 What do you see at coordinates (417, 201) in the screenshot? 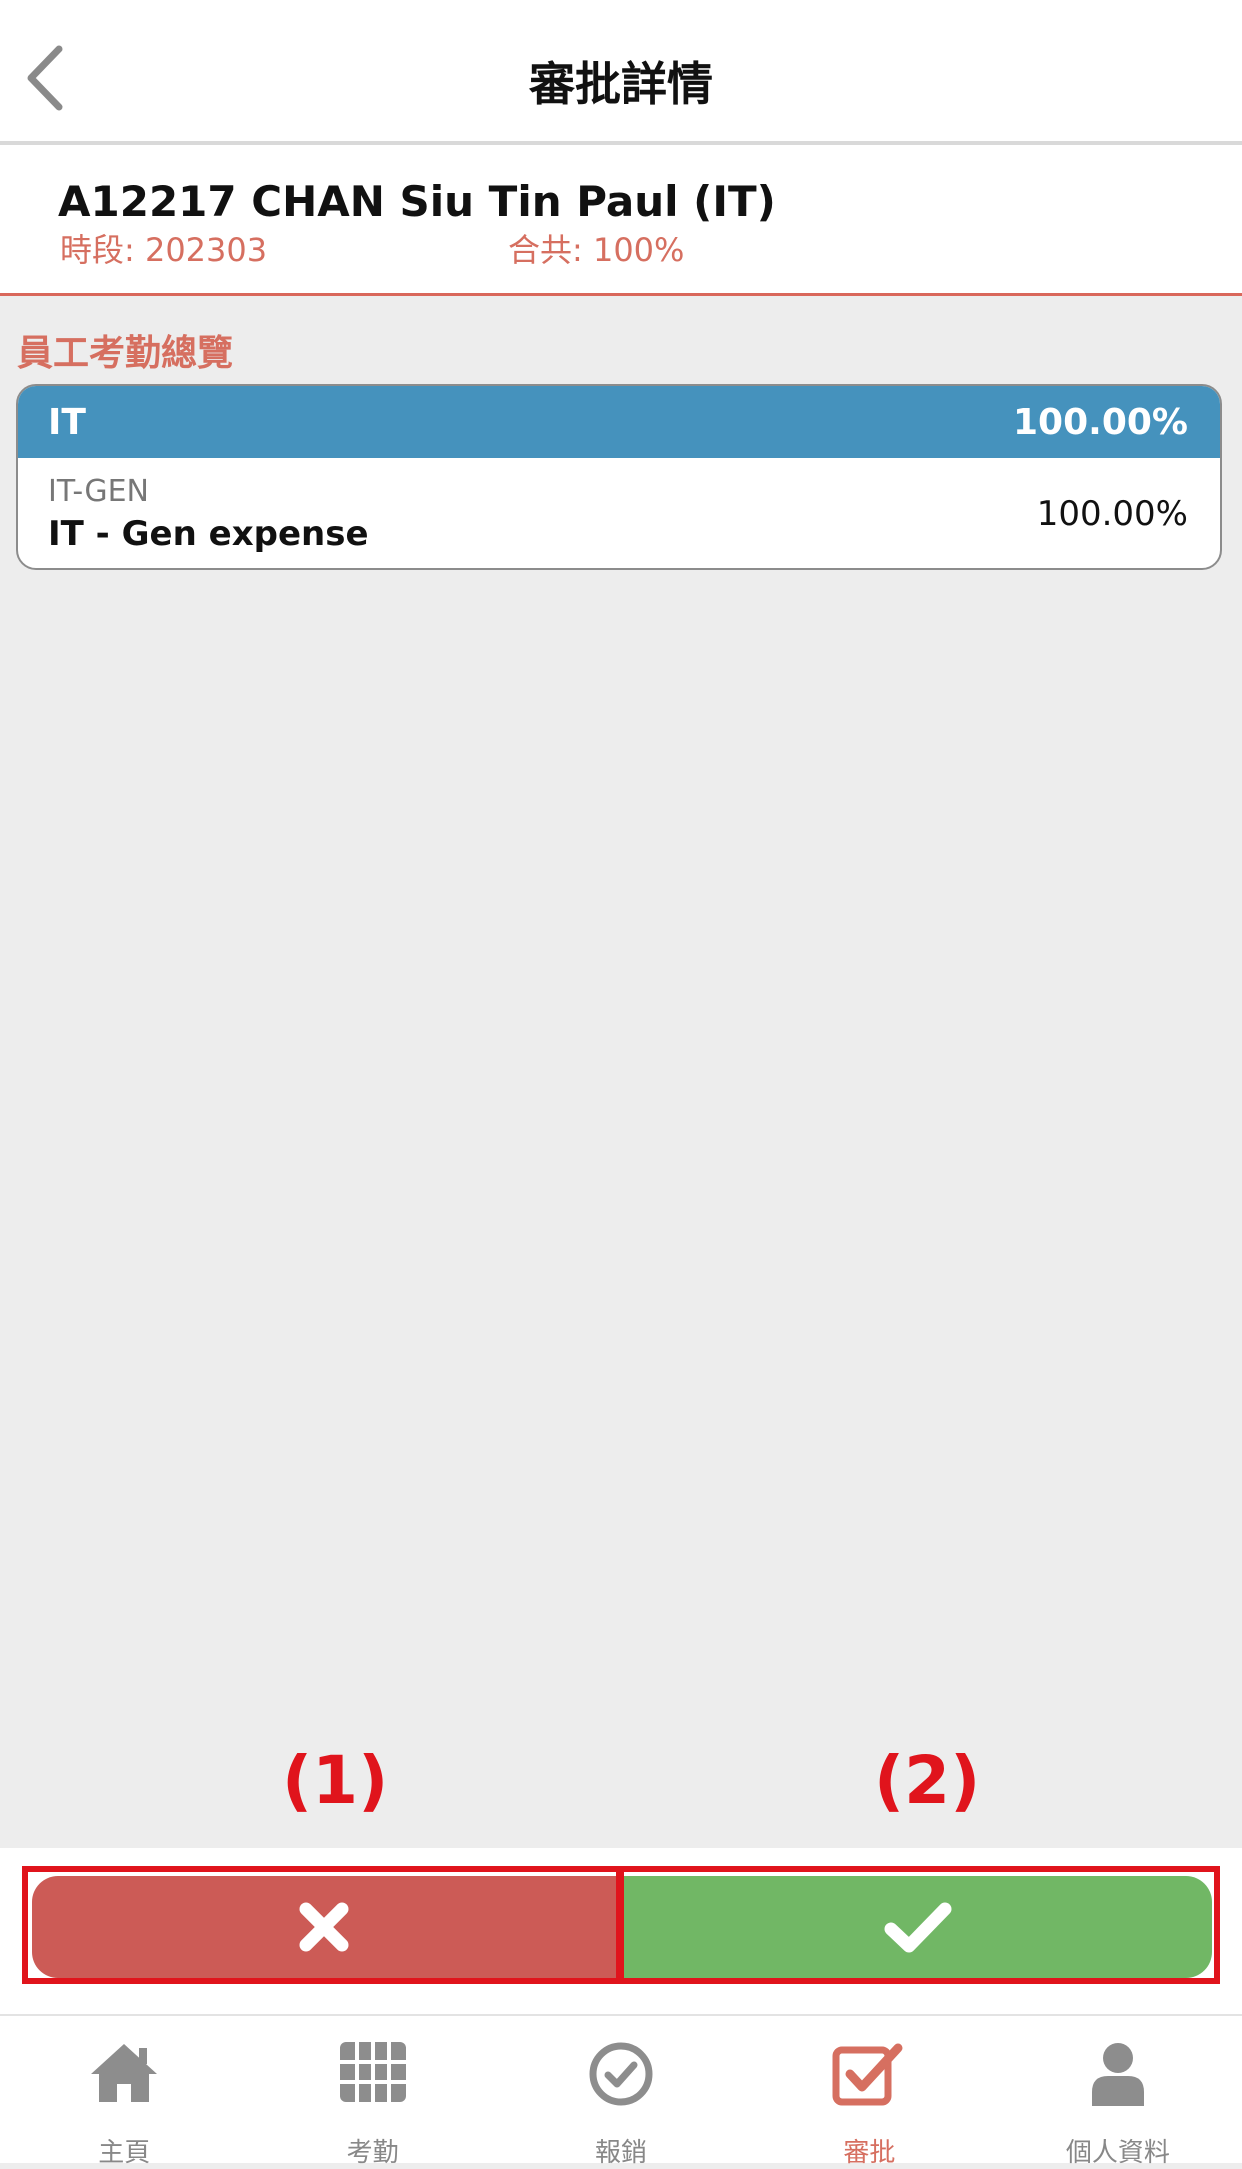
I see `employee-name: A12217 CHAN Siu Tin Paul (IT)` at bounding box center [417, 201].